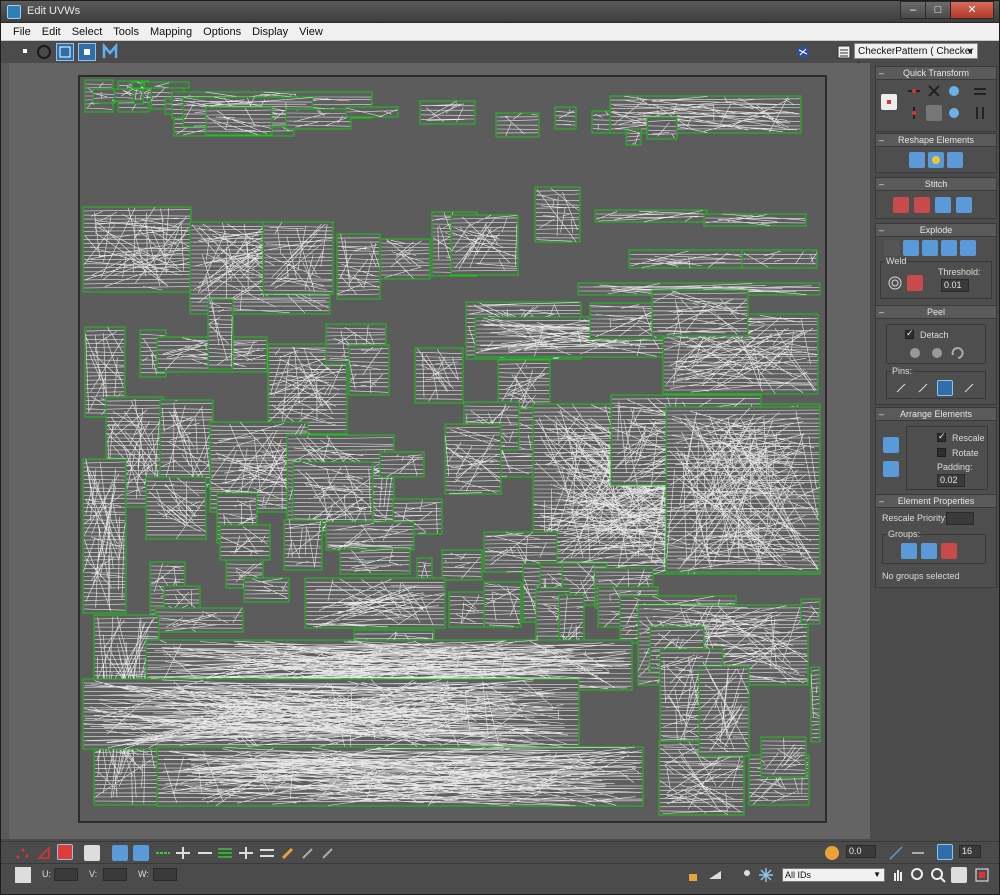  I want to click on reset-peel-icon, so click(957, 353).